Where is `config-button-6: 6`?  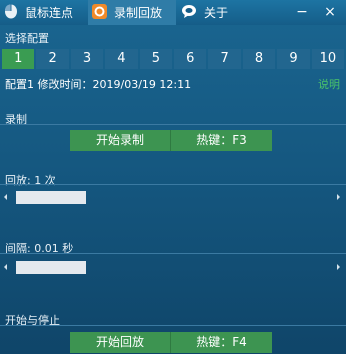
config-button-6: 6 is located at coordinates (190, 59).